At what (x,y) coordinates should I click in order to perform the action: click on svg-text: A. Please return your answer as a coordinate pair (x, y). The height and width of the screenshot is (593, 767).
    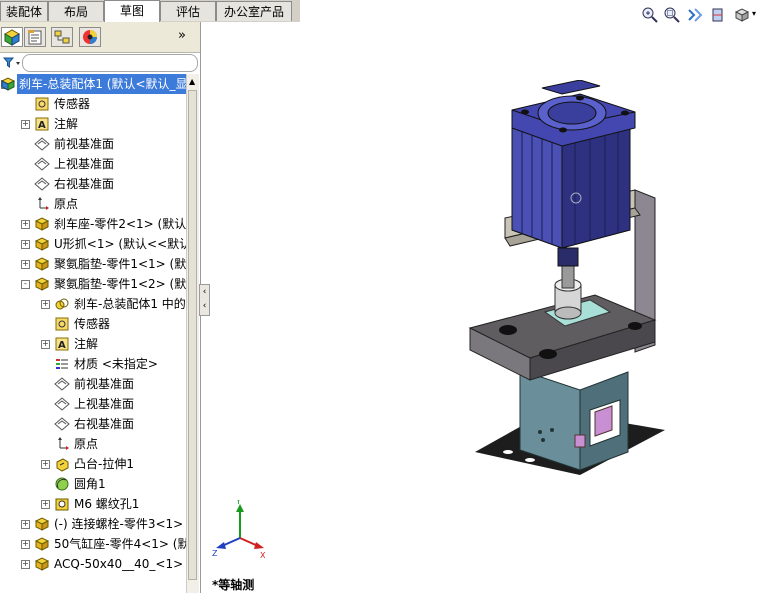
    Looking at the image, I should click on (42, 125).